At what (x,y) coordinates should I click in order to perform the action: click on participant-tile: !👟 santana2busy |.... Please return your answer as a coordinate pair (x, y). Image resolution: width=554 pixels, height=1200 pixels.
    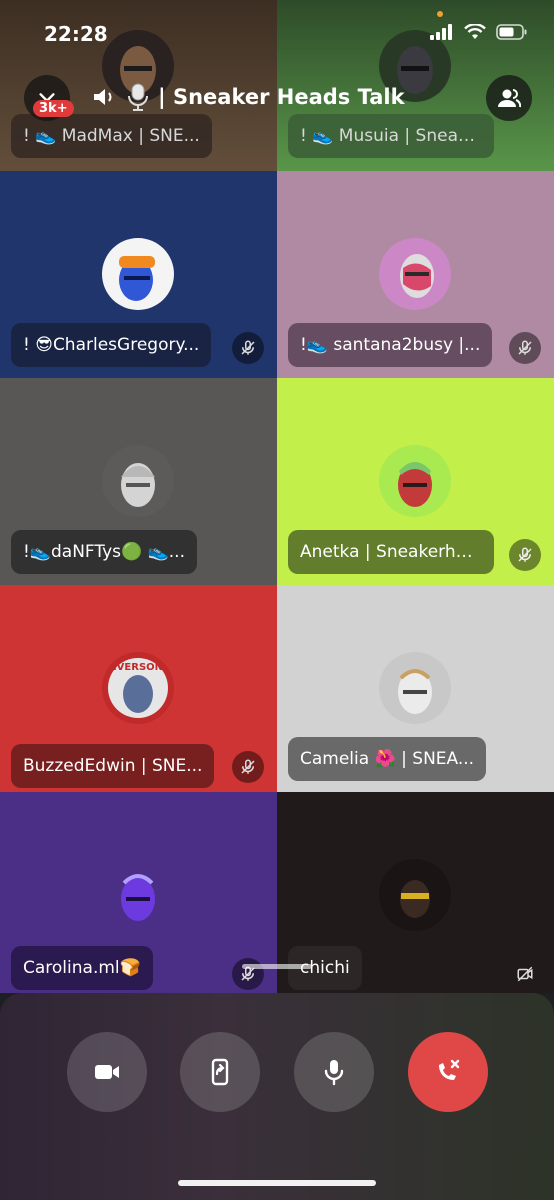
    Looking at the image, I should click on (415, 274).